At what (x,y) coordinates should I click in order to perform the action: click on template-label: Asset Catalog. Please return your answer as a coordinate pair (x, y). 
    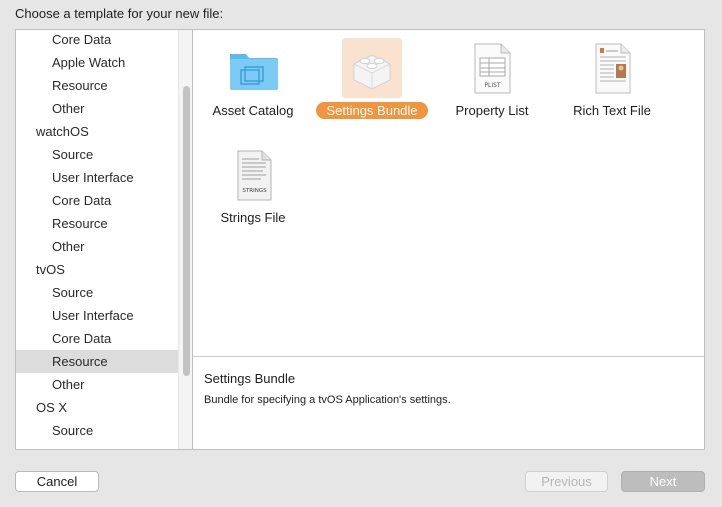
    Looking at the image, I should click on (253, 110).